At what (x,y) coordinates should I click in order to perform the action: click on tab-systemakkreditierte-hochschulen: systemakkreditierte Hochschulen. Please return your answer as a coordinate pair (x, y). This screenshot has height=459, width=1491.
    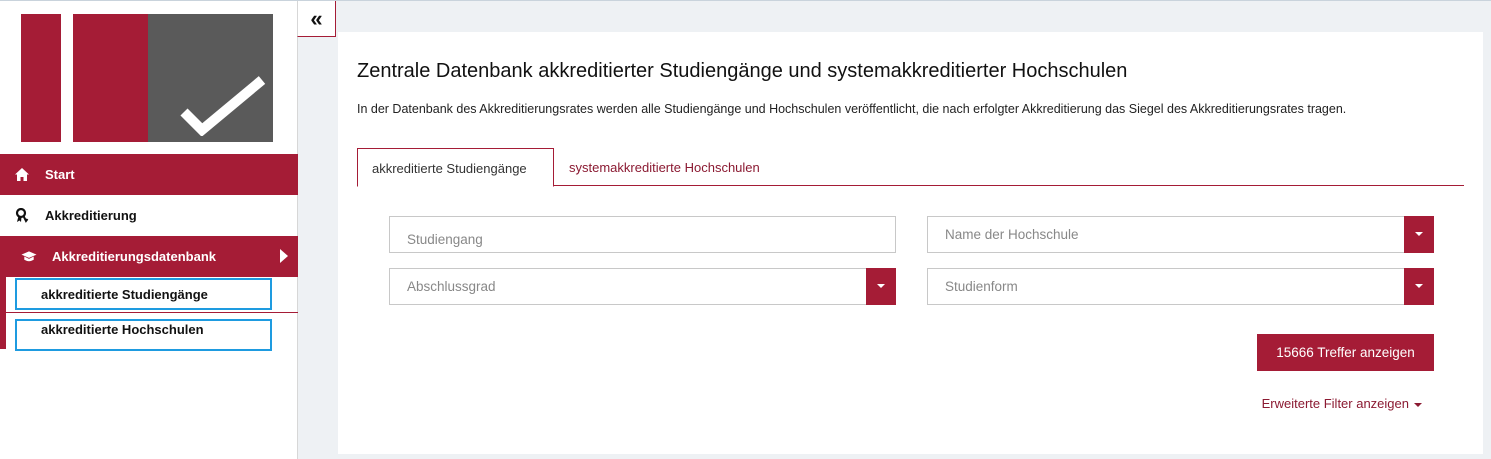
    Looking at the image, I should click on (664, 167).